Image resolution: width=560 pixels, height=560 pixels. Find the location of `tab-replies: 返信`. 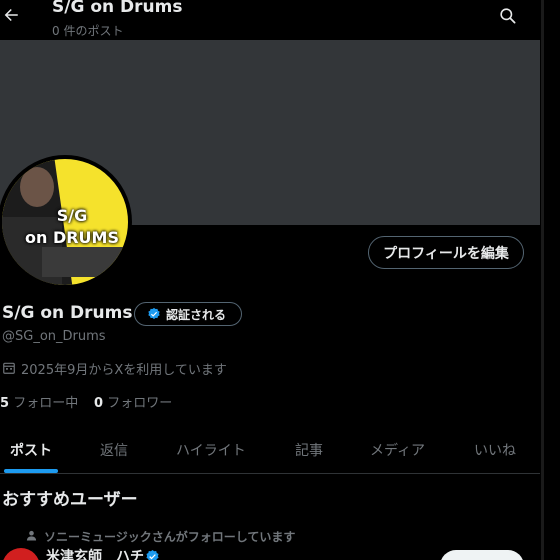

tab-replies: 返信 is located at coordinates (114, 450).